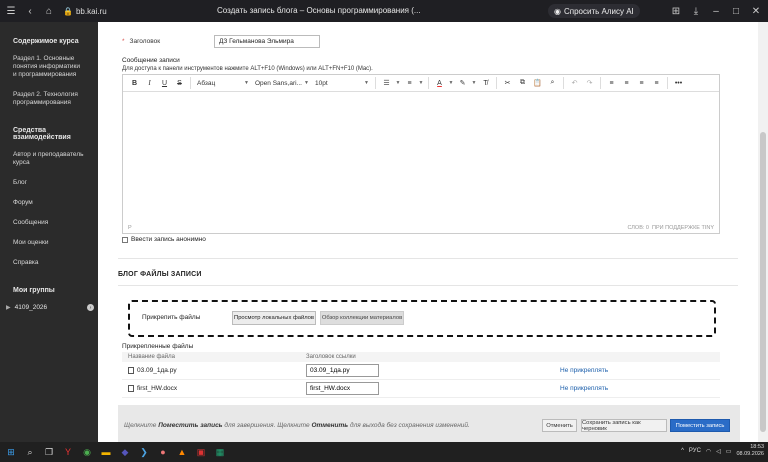 The image size is (768, 462). Describe the element at coordinates (522, 83) in the screenshot. I see `copy-icon: ⧉` at that location.